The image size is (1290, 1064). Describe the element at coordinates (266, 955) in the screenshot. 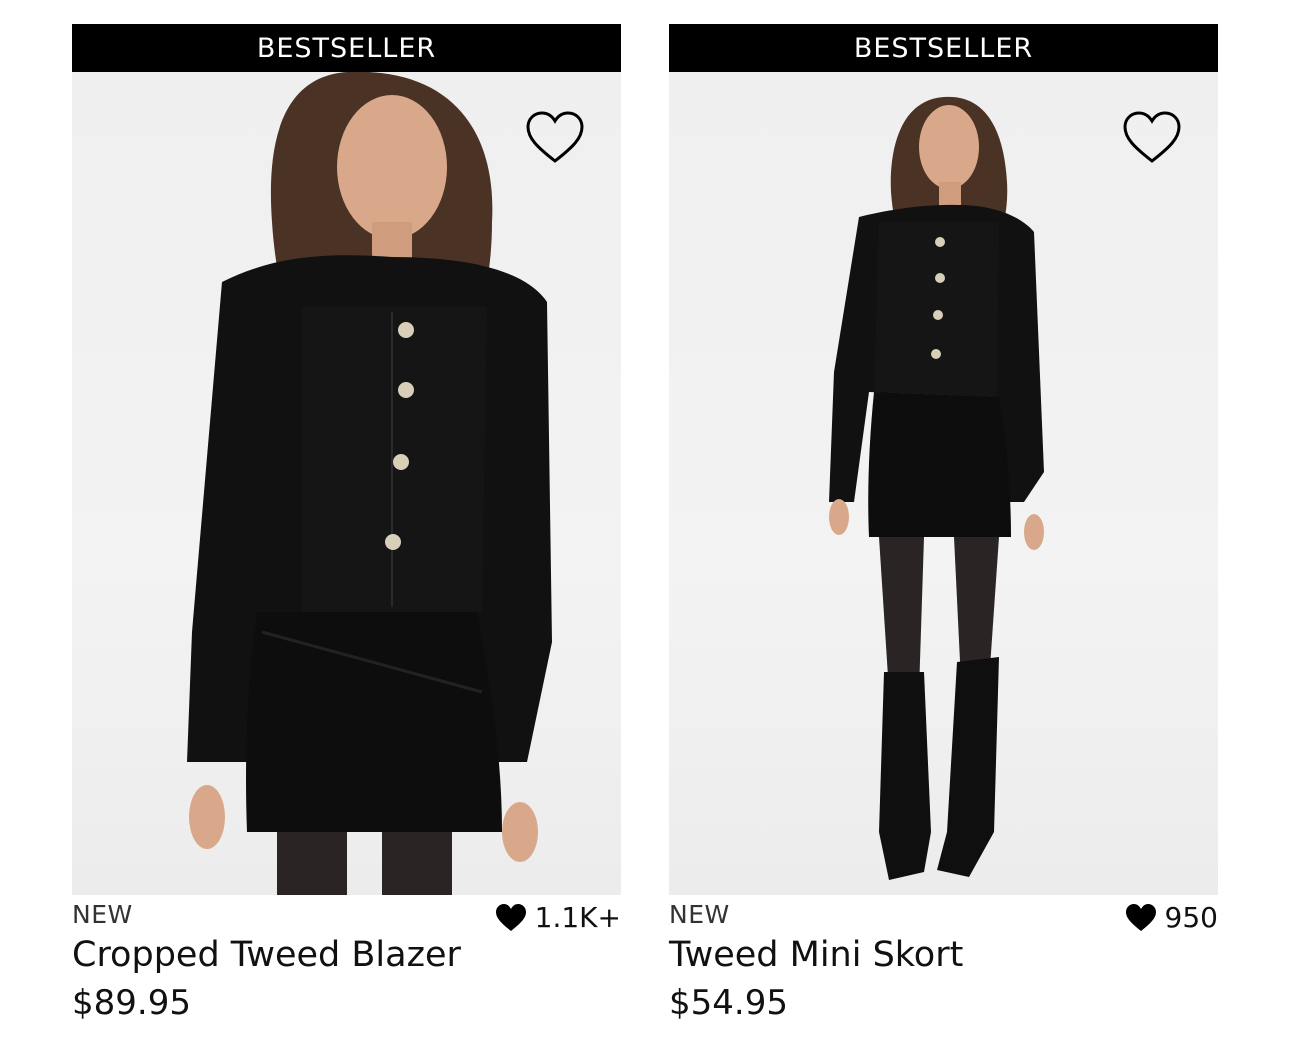

I see `product-title: Cropped Tweed Blazer` at that location.